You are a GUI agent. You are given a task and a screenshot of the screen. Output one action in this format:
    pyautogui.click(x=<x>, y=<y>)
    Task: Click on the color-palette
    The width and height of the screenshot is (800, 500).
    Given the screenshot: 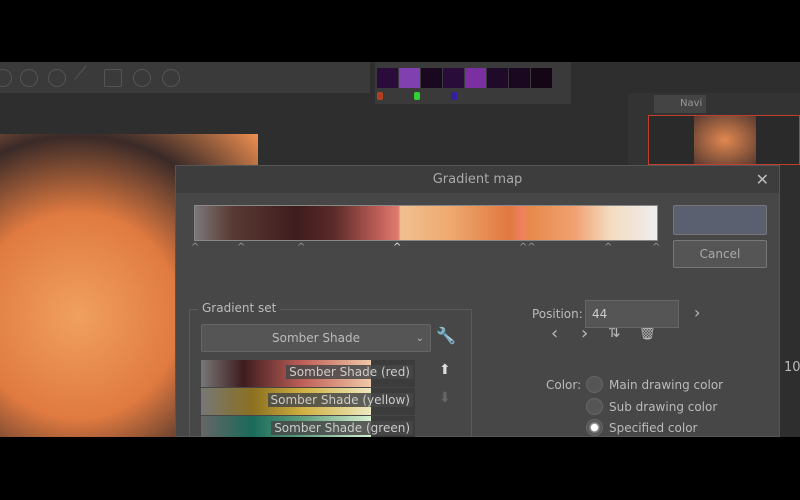 What is the action you would take?
    pyautogui.click(x=473, y=83)
    